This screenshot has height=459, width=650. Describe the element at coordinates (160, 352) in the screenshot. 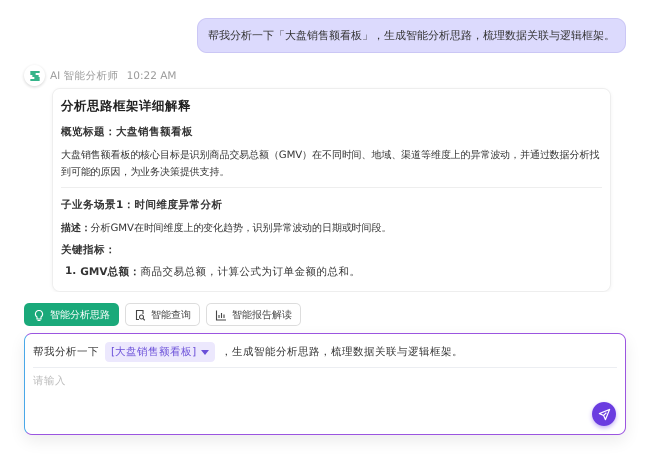

I see `dataset-dropdown: [大盘销售额看板]` at that location.